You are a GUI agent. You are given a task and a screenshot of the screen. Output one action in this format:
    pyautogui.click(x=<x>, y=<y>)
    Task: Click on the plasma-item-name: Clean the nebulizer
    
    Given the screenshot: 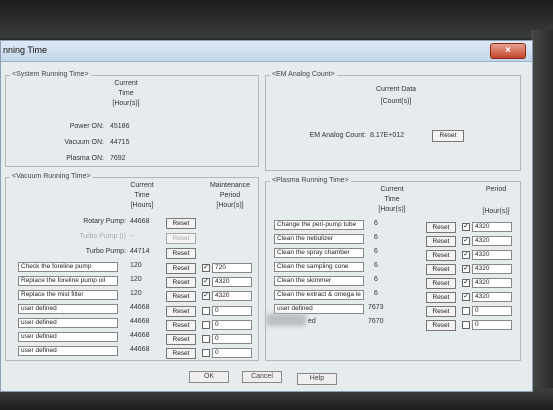 What is the action you would take?
    pyautogui.click(x=319, y=239)
    